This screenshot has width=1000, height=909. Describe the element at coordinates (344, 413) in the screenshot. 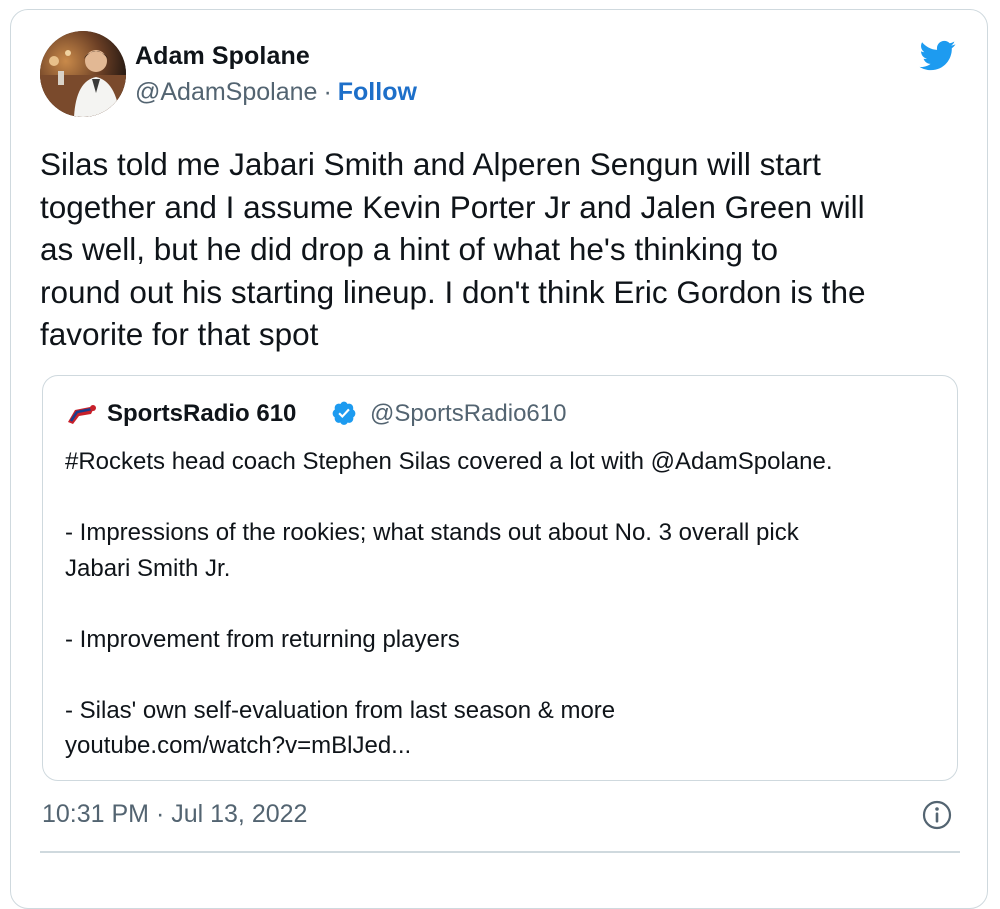

I see `verified-badge-icon` at that location.